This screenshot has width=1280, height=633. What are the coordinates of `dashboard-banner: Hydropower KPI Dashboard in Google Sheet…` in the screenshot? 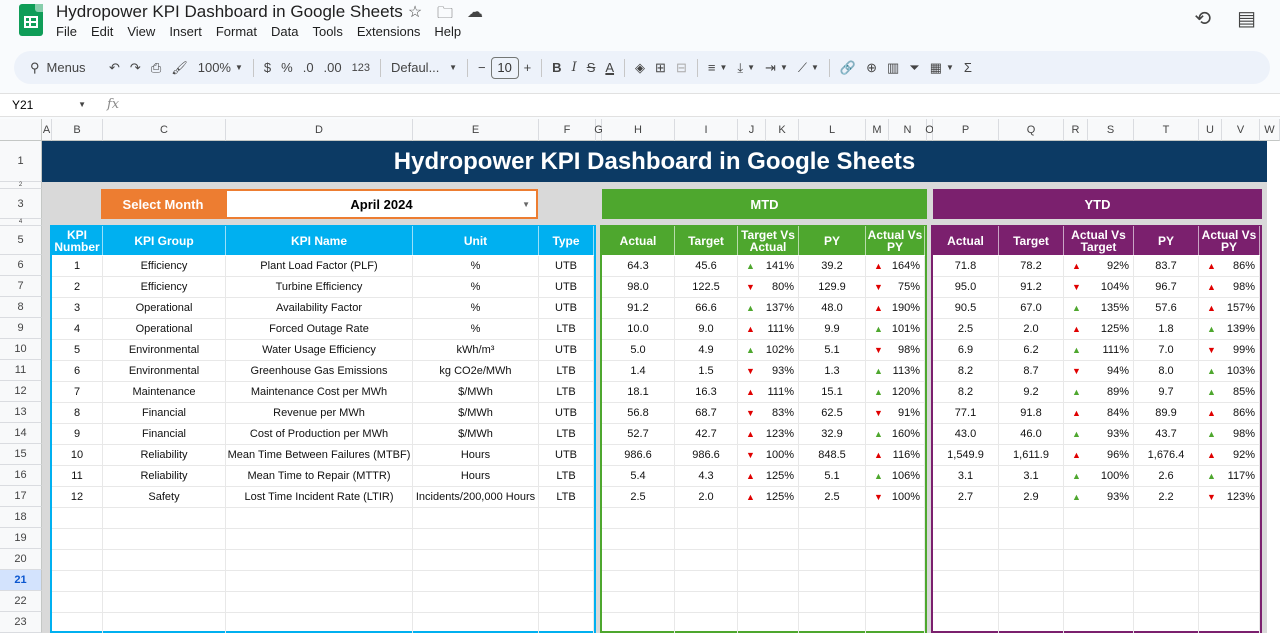 It's located at (654, 161).